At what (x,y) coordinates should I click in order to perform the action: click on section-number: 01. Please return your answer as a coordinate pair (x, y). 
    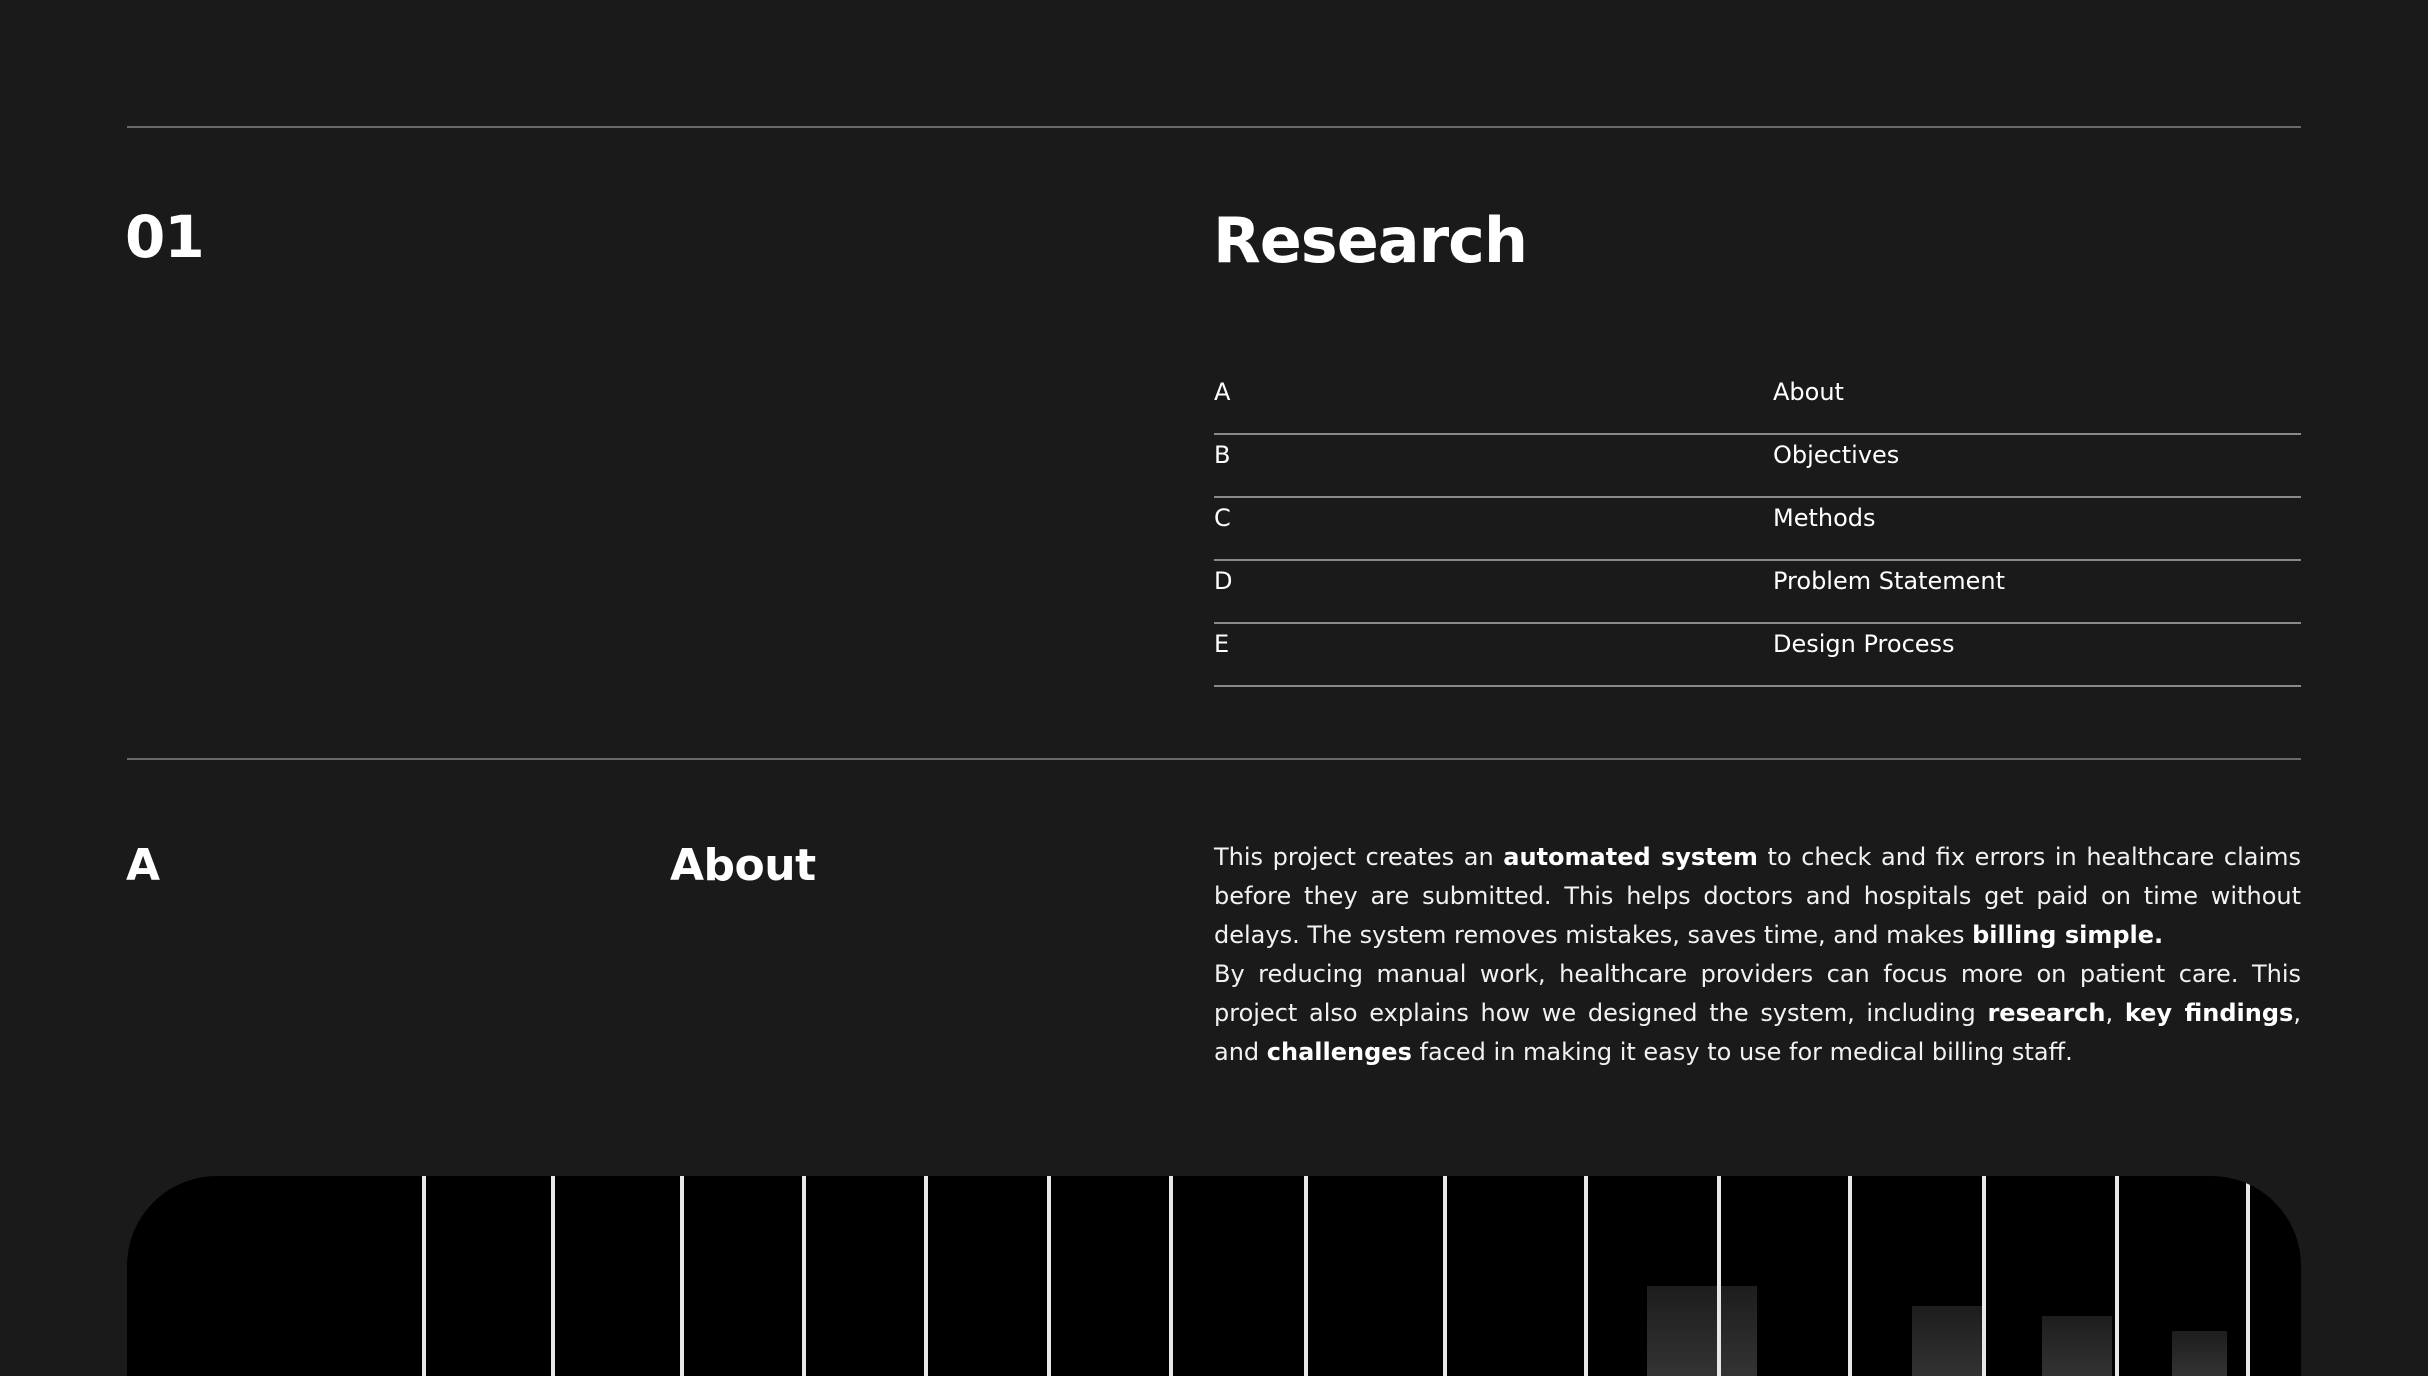
    Looking at the image, I should click on (165, 237).